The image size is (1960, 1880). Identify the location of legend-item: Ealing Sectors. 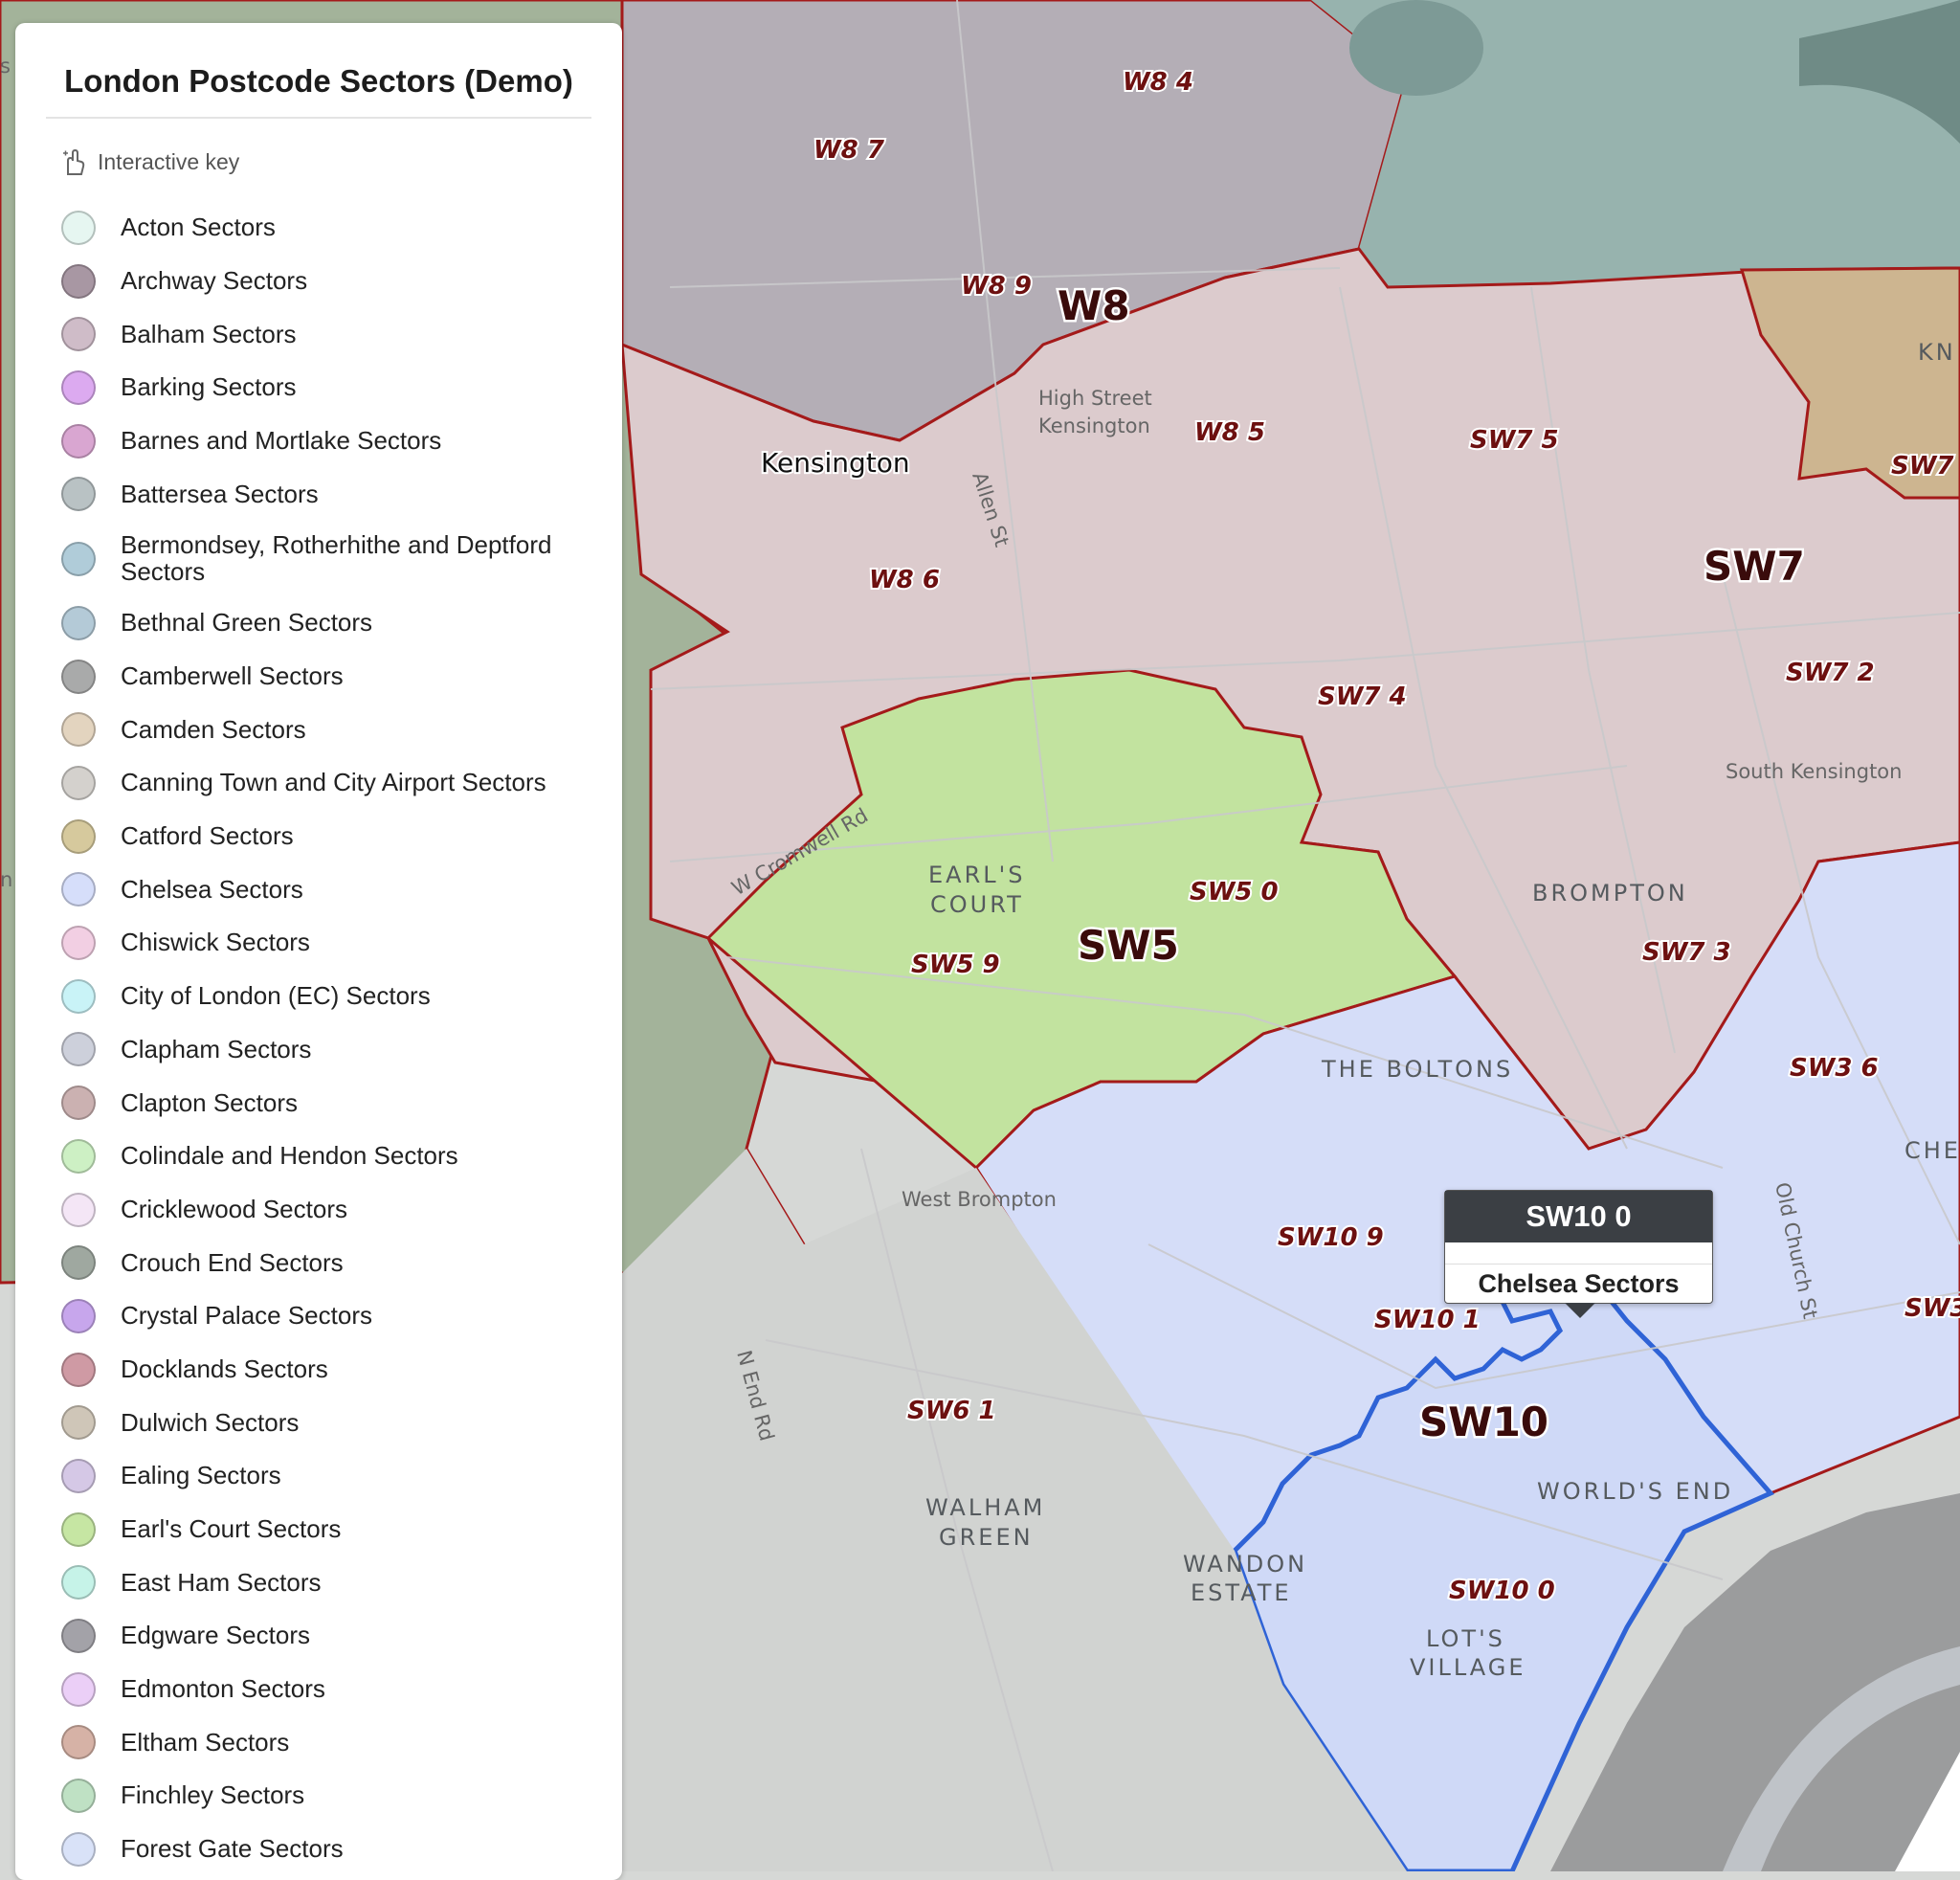
(329, 1476).